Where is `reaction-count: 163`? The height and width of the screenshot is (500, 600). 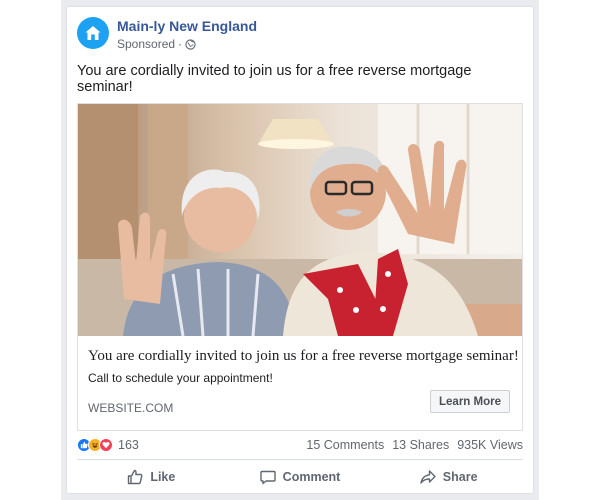 reaction-count: 163 is located at coordinates (128, 445).